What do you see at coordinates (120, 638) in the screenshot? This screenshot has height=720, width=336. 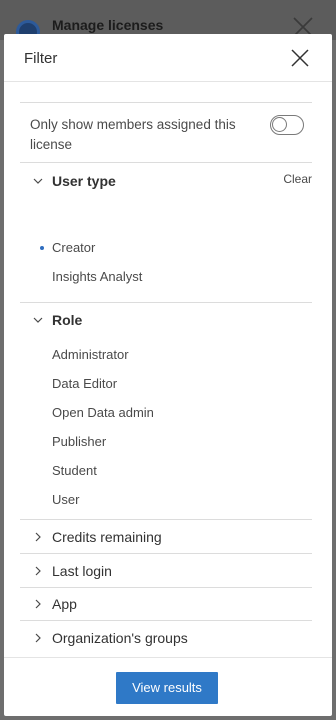 I see `section-label: Organization's groups` at bounding box center [120, 638].